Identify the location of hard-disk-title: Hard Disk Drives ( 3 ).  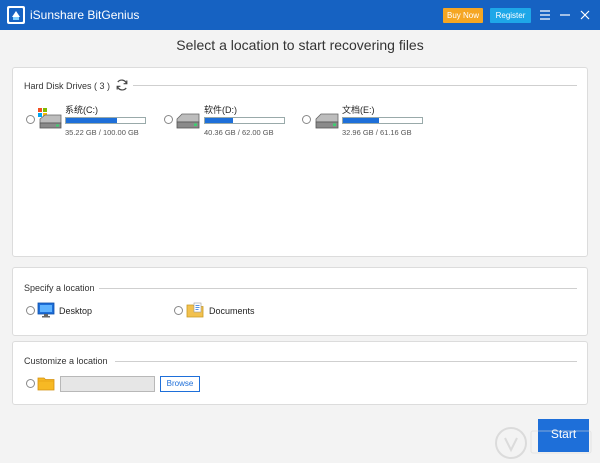
(67, 86).